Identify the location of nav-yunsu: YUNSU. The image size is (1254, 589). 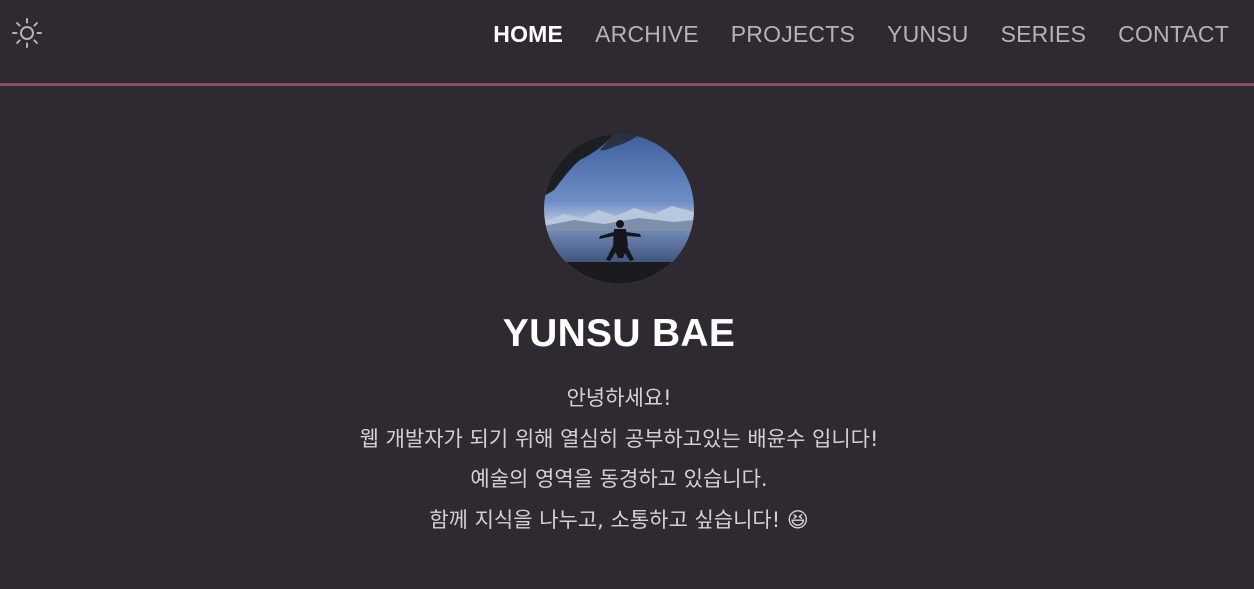
(928, 34).